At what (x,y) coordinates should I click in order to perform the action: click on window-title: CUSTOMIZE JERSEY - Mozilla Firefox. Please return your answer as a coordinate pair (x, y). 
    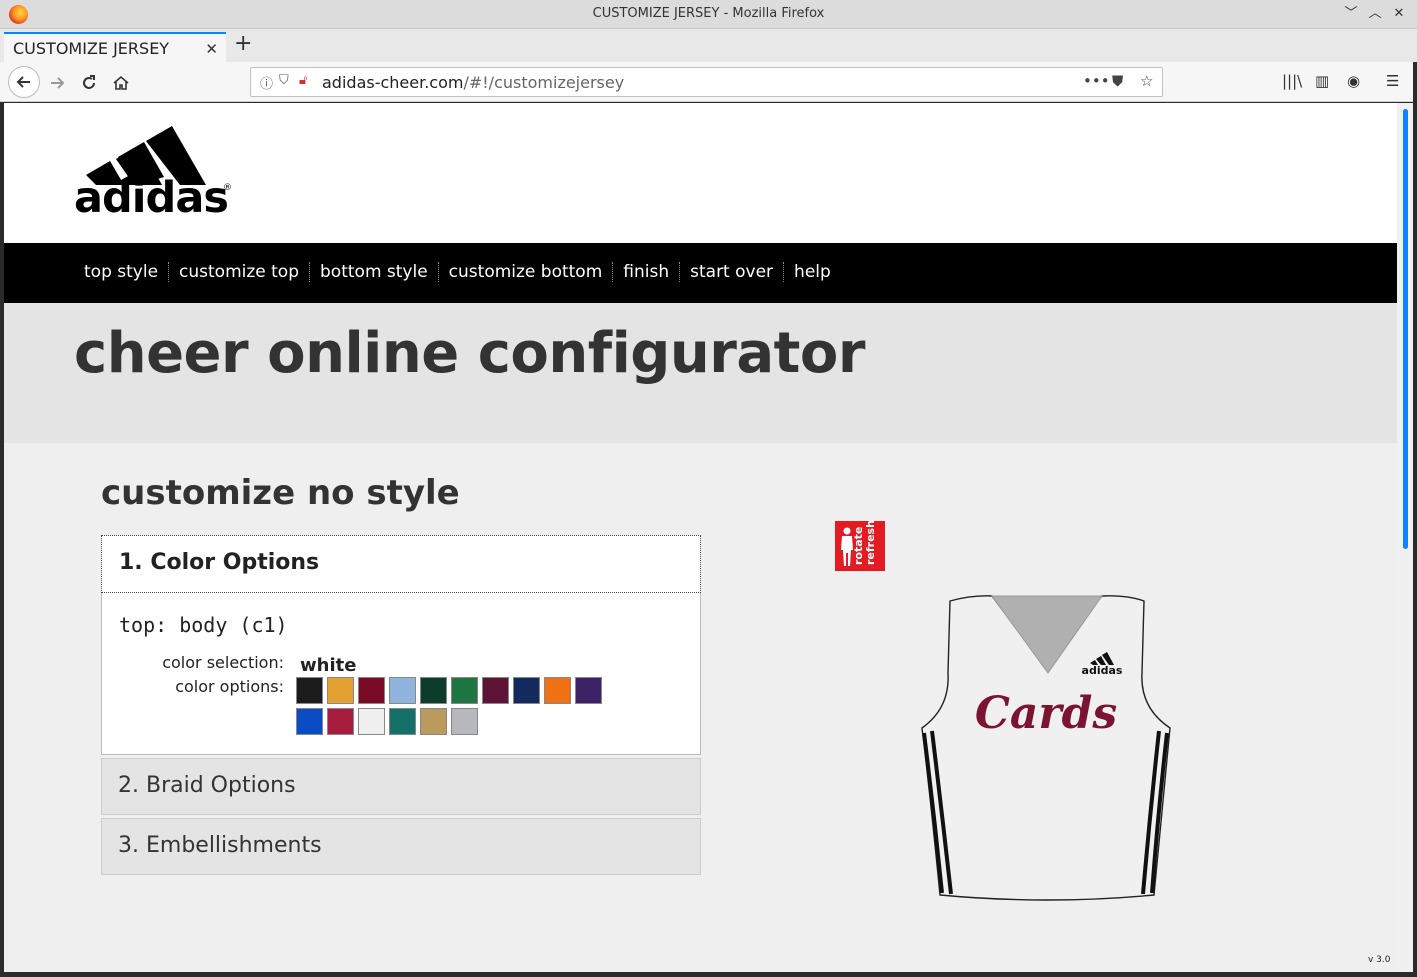
    Looking at the image, I should click on (708, 13).